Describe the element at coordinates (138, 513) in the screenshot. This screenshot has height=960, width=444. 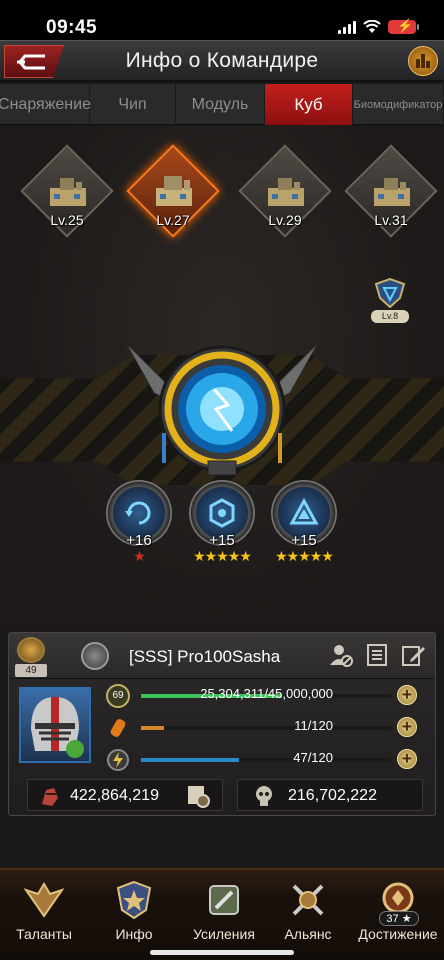
I see `cycle-module-icon` at that location.